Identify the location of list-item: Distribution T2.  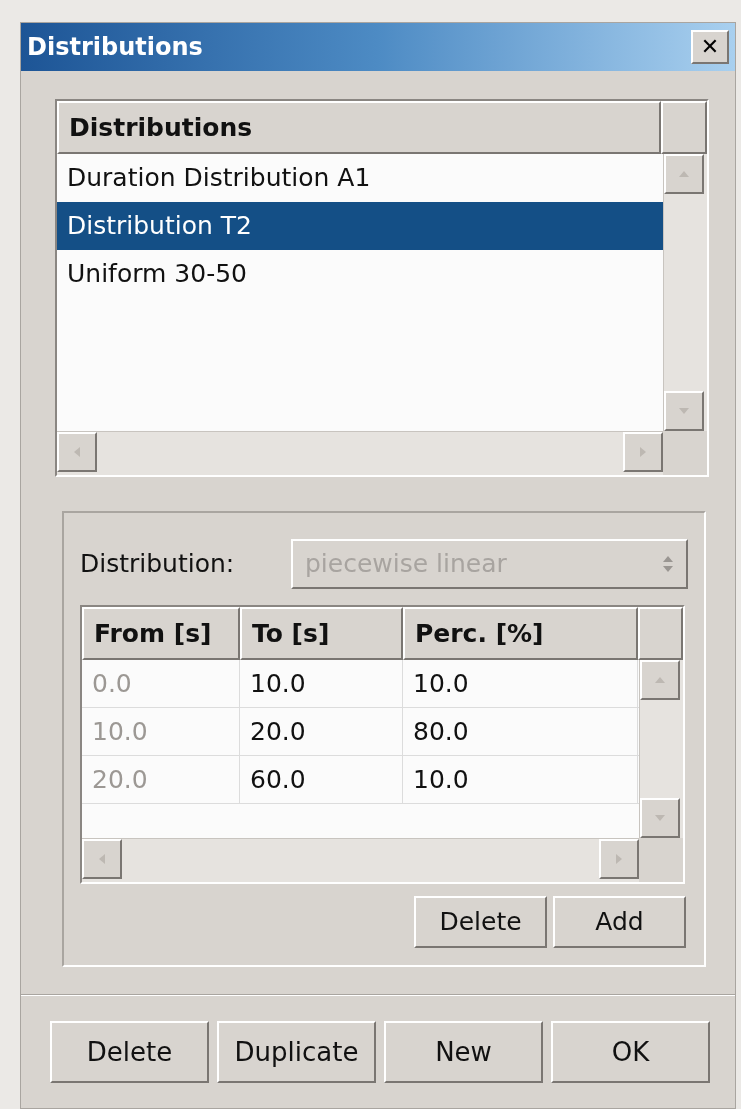
(360, 226).